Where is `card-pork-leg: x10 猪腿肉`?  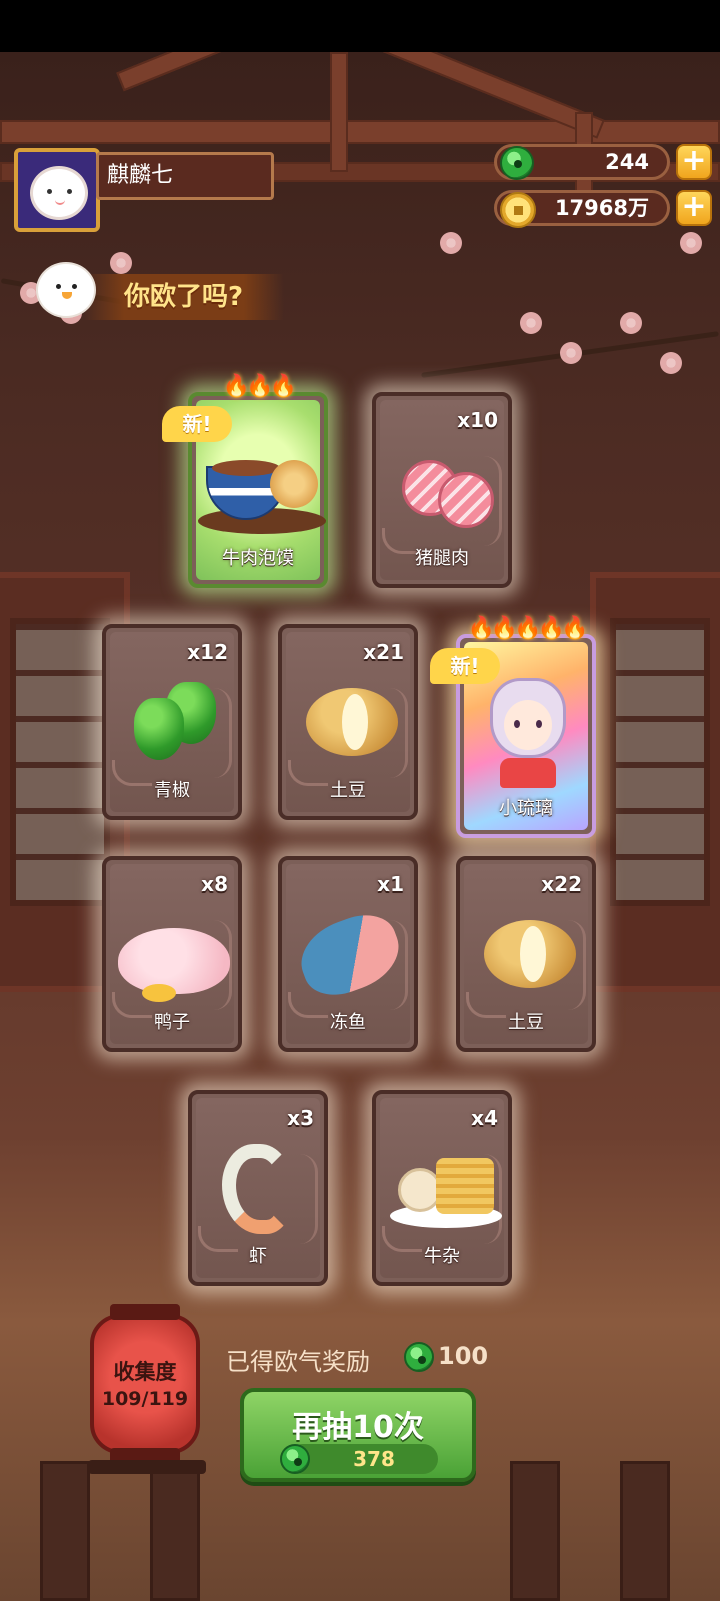
card-pork-leg: x10 猪腿肉 is located at coordinates (442, 490).